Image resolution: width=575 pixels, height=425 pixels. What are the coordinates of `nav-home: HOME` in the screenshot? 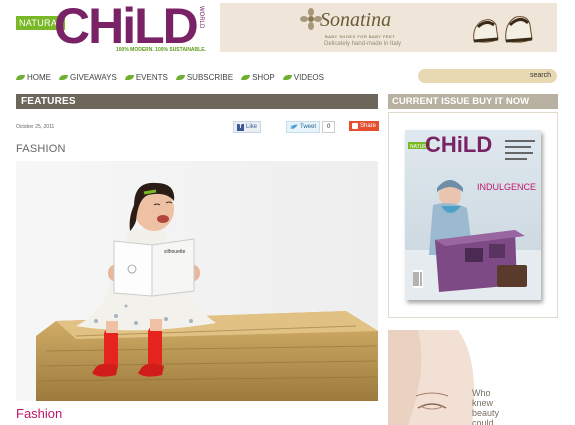 It's located at (33, 77).